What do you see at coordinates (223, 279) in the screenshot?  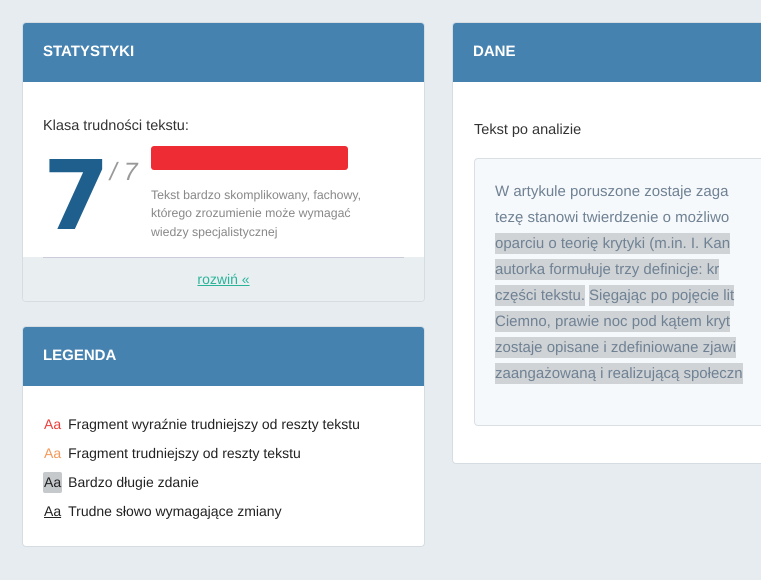 I see `expand-link: rozwiń «` at bounding box center [223, 279].